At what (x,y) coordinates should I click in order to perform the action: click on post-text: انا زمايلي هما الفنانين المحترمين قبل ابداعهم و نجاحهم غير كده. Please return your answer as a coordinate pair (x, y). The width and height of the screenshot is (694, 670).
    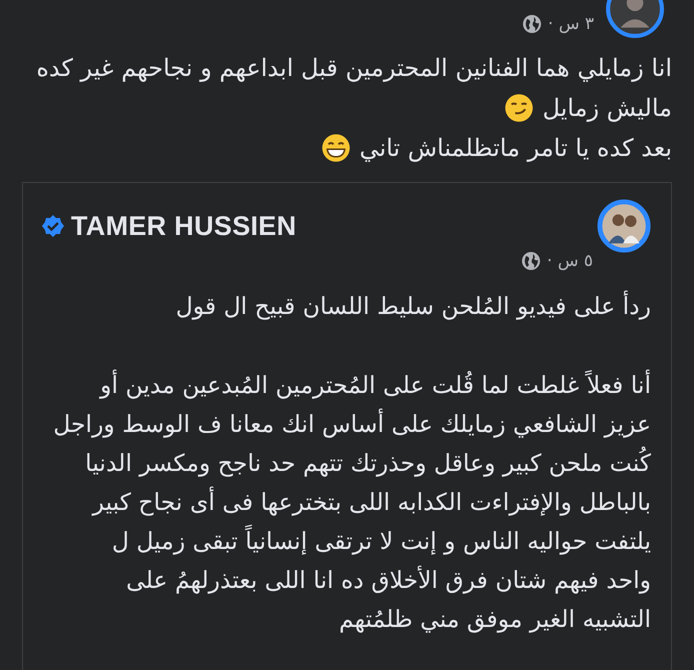
    Looking at the image, I should click on (354, 68).